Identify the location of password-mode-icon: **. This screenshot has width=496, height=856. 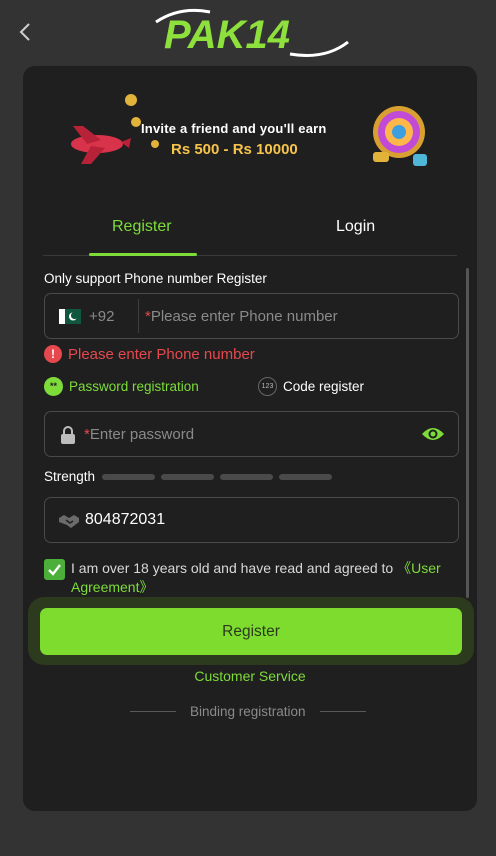
(53, 386).